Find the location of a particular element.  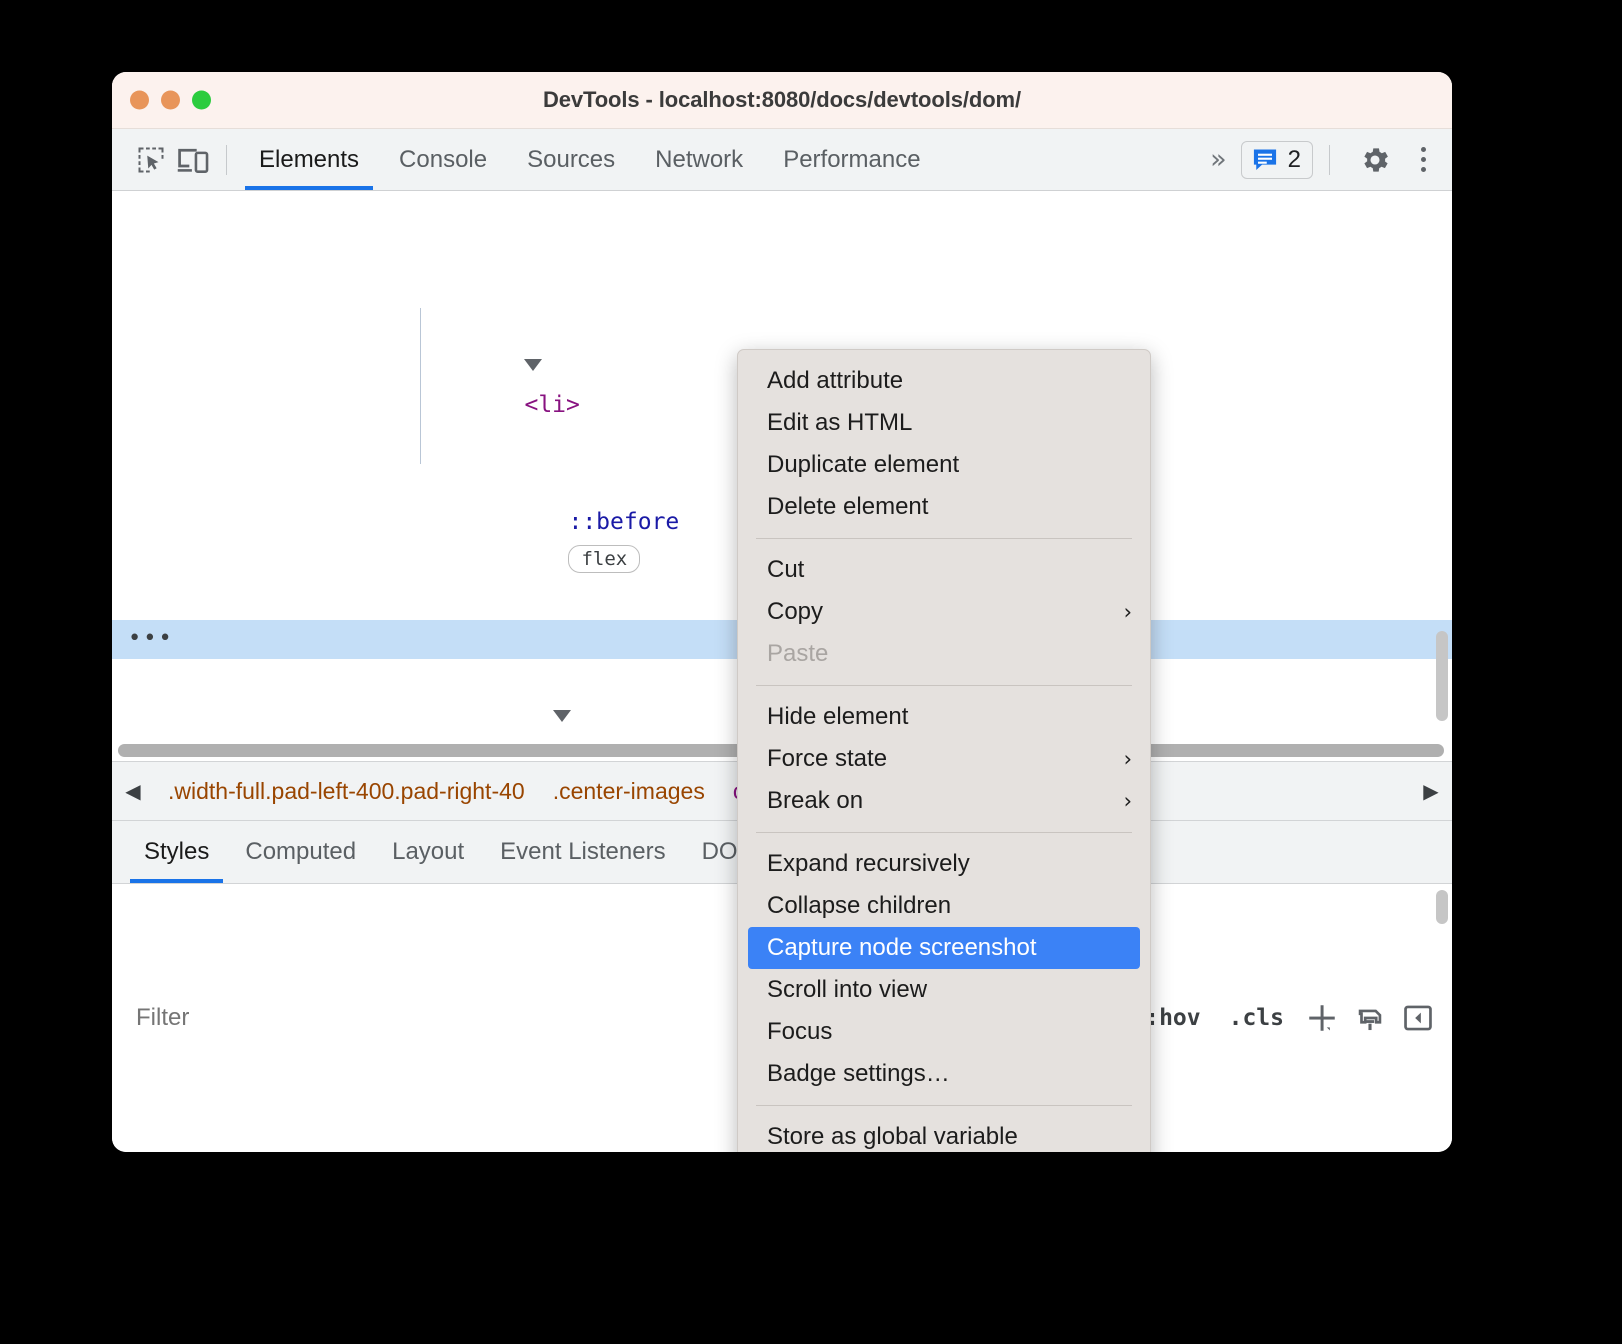

dom-pseudo-element: ::before is located at coordinates (624, 522).